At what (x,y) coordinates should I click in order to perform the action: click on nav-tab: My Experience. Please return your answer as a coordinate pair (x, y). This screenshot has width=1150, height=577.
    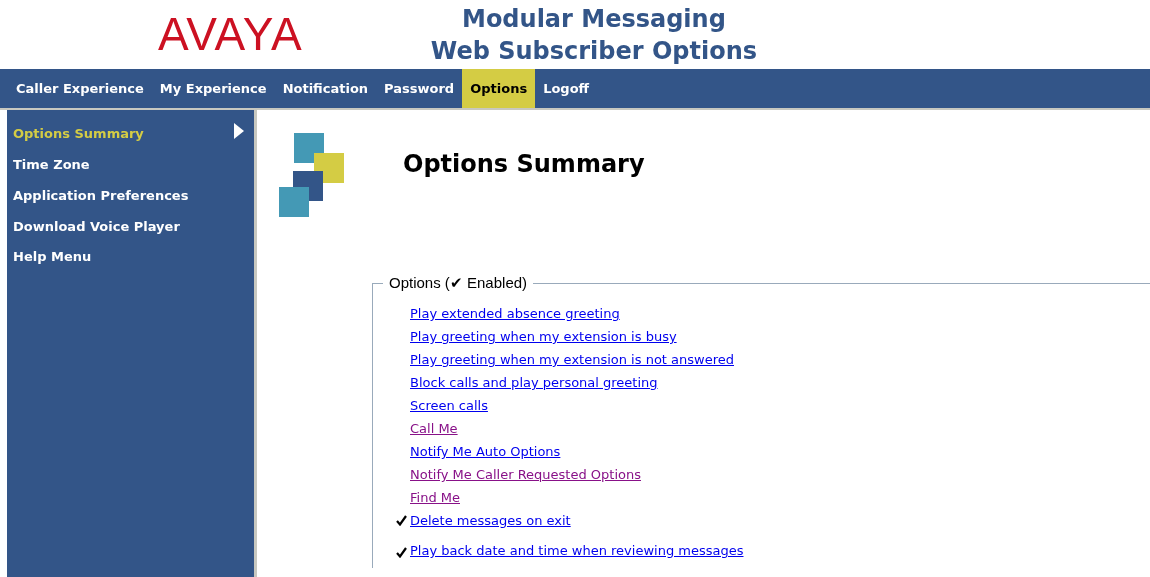
    Looking at the image, I should click on (213, 88).